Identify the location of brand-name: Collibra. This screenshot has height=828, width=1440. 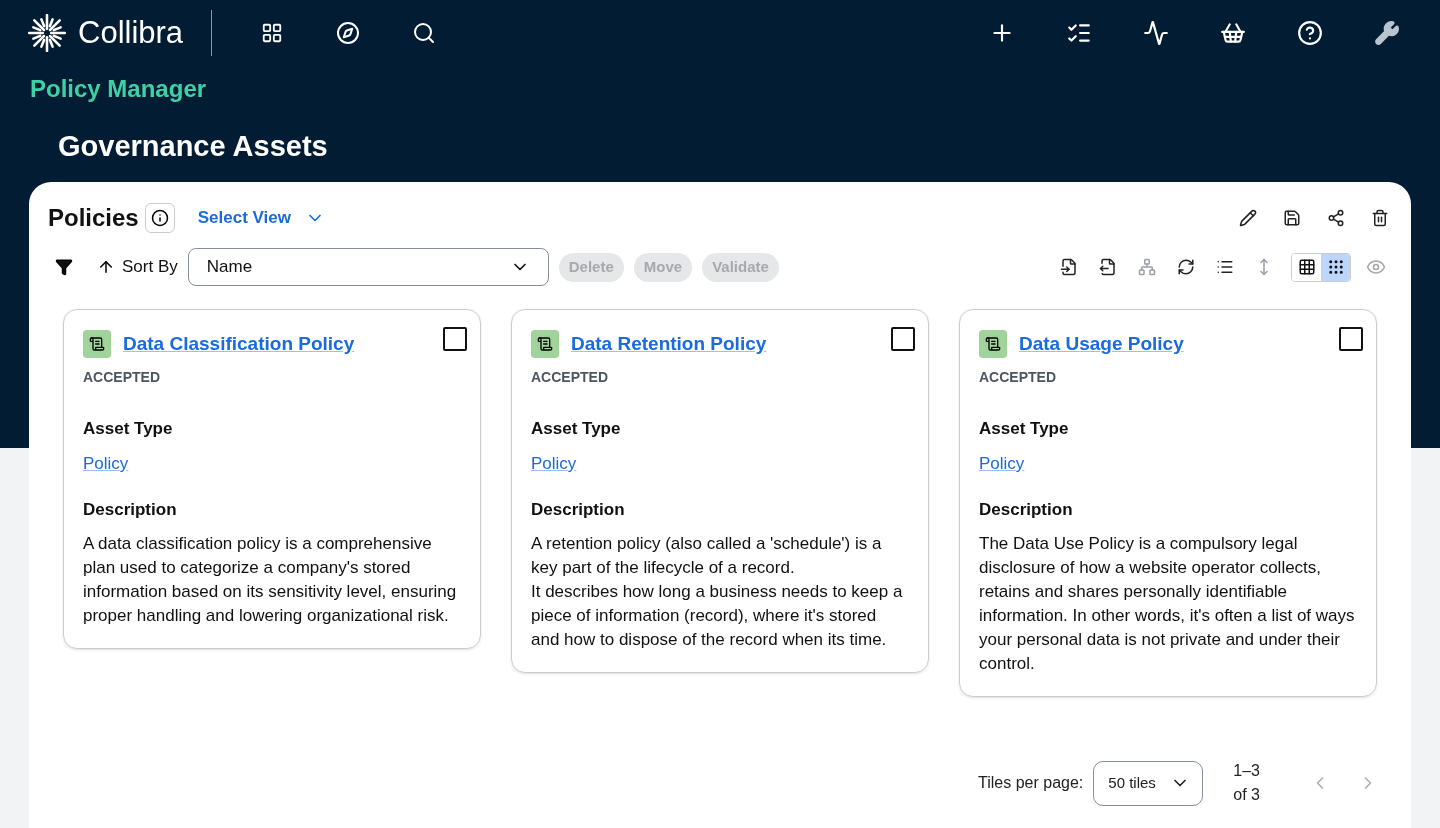
(131, 32).